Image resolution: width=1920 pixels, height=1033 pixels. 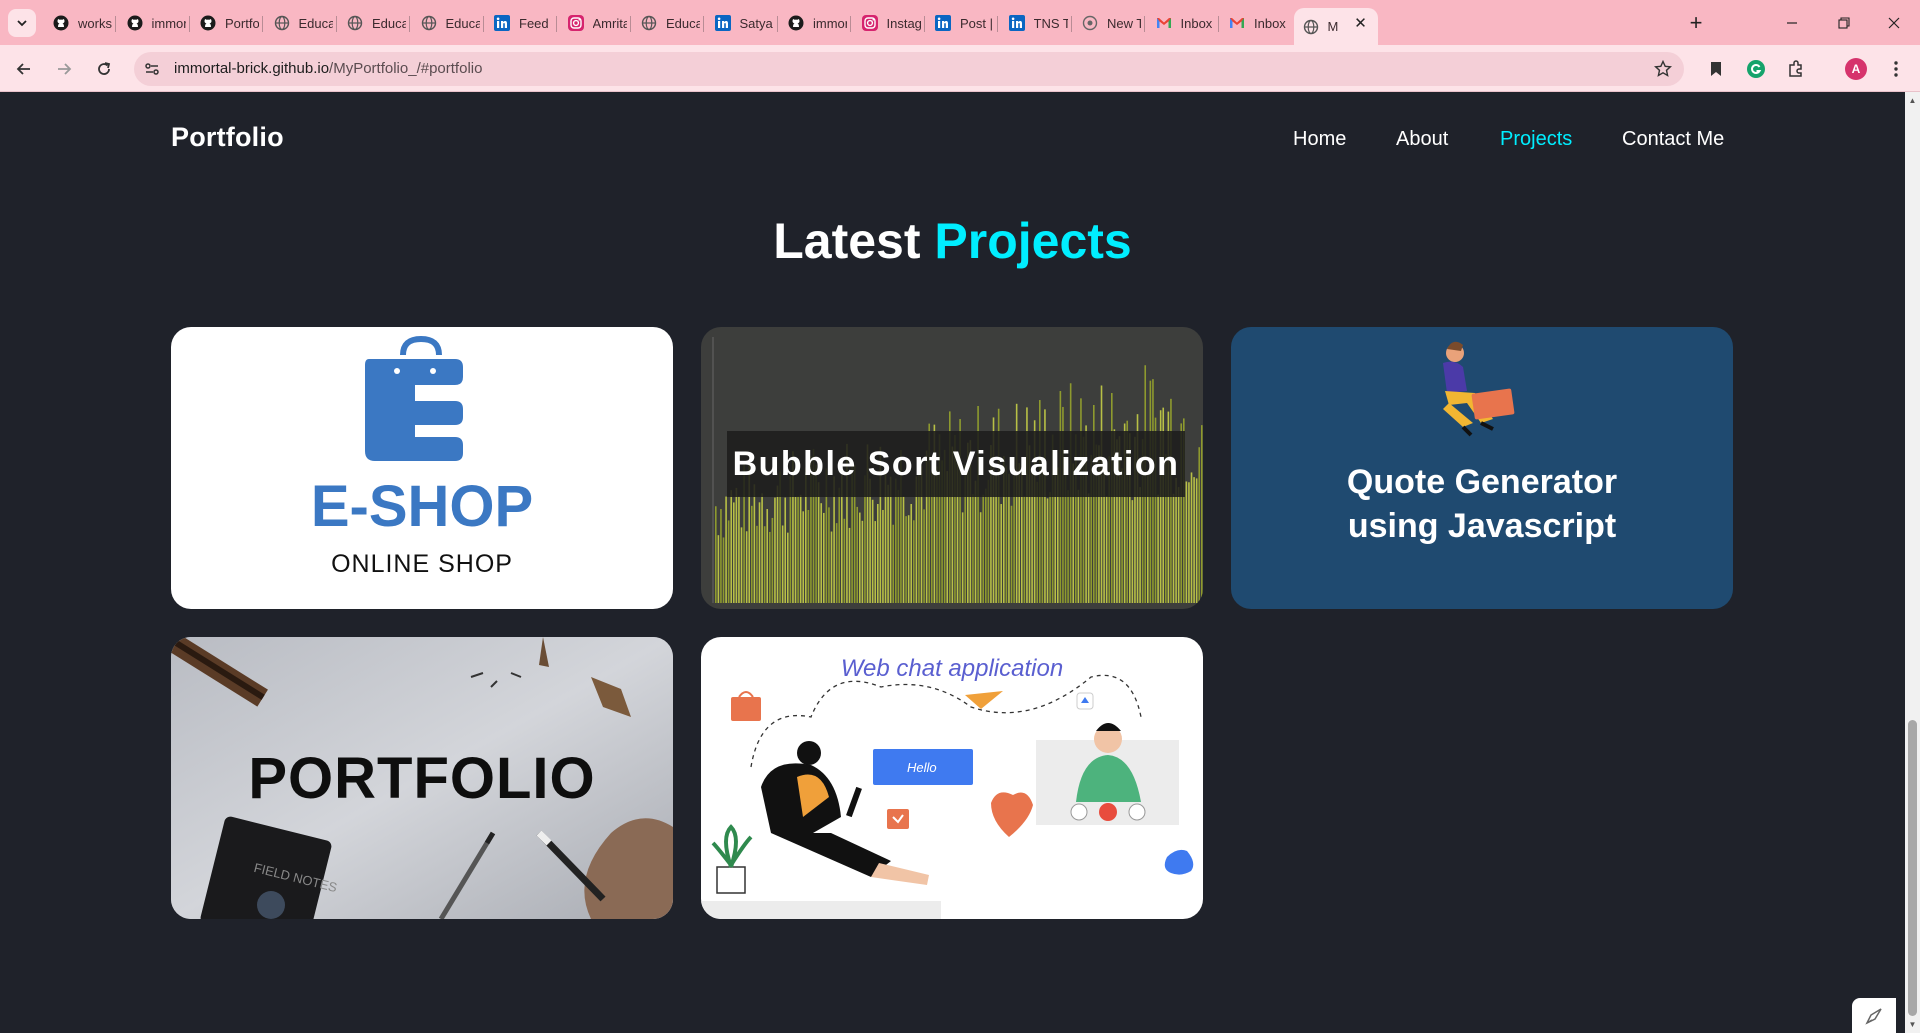 I want to click on project-card-web-chat: Web chat application Hello, so click(x=952, y=778).